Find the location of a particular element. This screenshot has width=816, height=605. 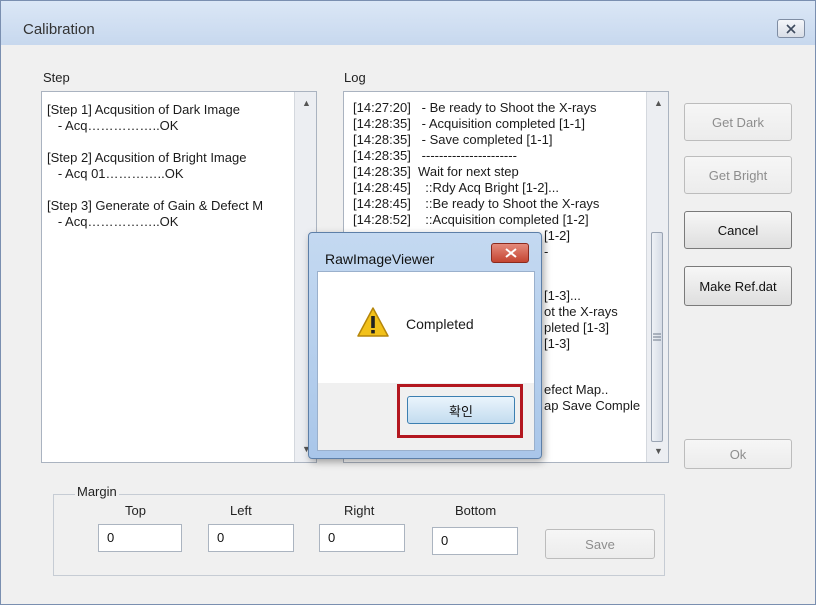

completed-dialog: RawImageViewer Completed 확인 is located at coordinates (425, 345).